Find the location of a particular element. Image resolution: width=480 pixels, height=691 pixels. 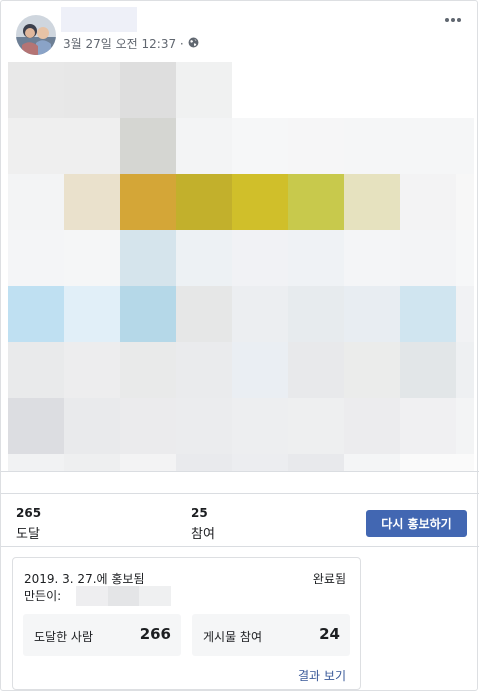

view-results-link: 결과 보기 is located at coordinates (322, 675).